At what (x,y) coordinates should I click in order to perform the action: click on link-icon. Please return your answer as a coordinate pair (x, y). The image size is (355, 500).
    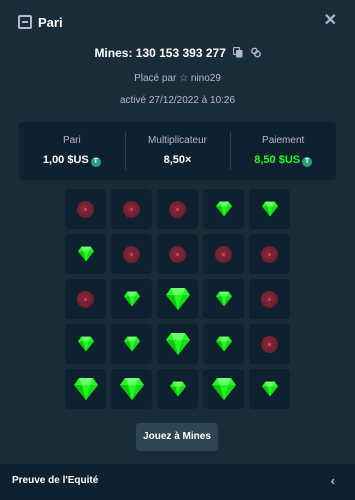
    Looking at the image, I should click on (255, 52).